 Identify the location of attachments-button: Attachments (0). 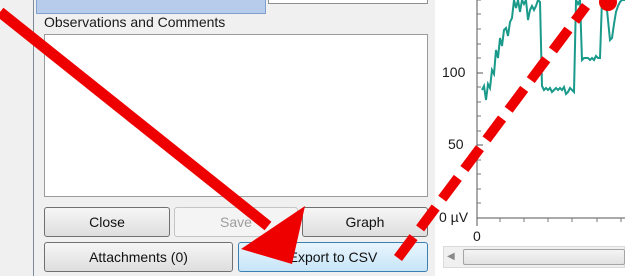
(138, 257).